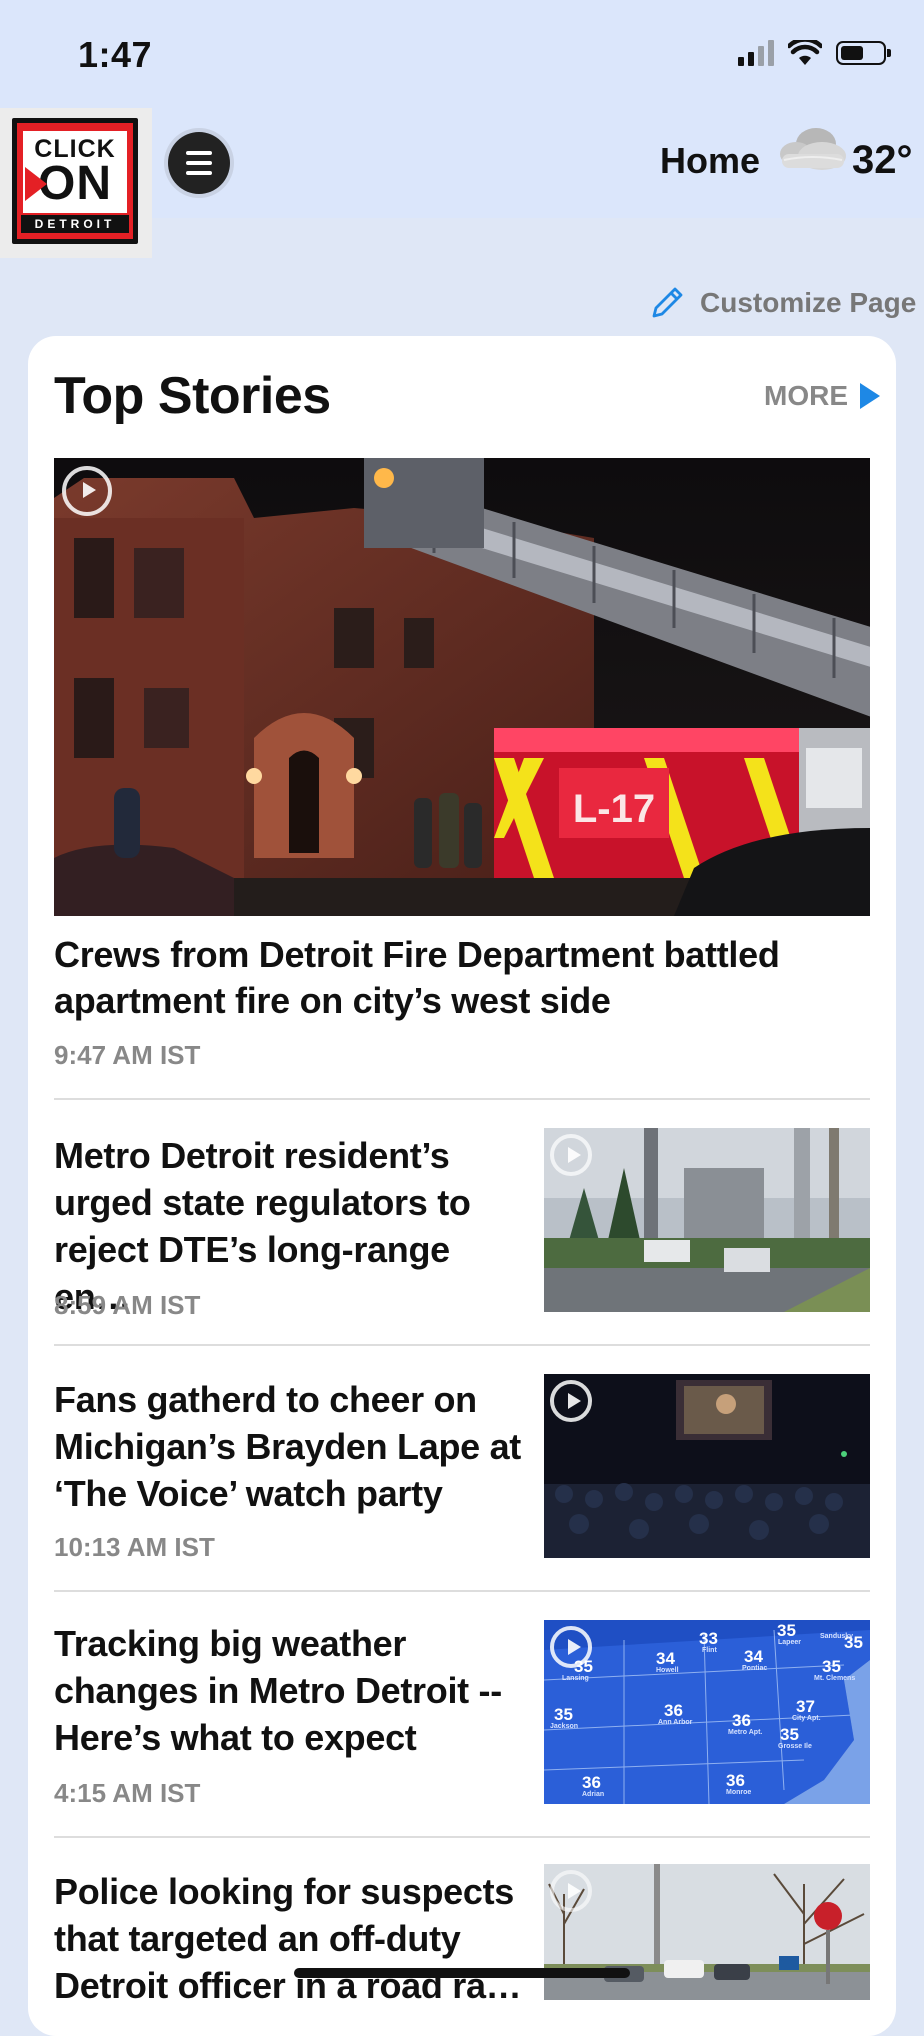  Describe the element at coordinates (192, 396) in the screenshot. I see `section-title: Top Stories` at that location.